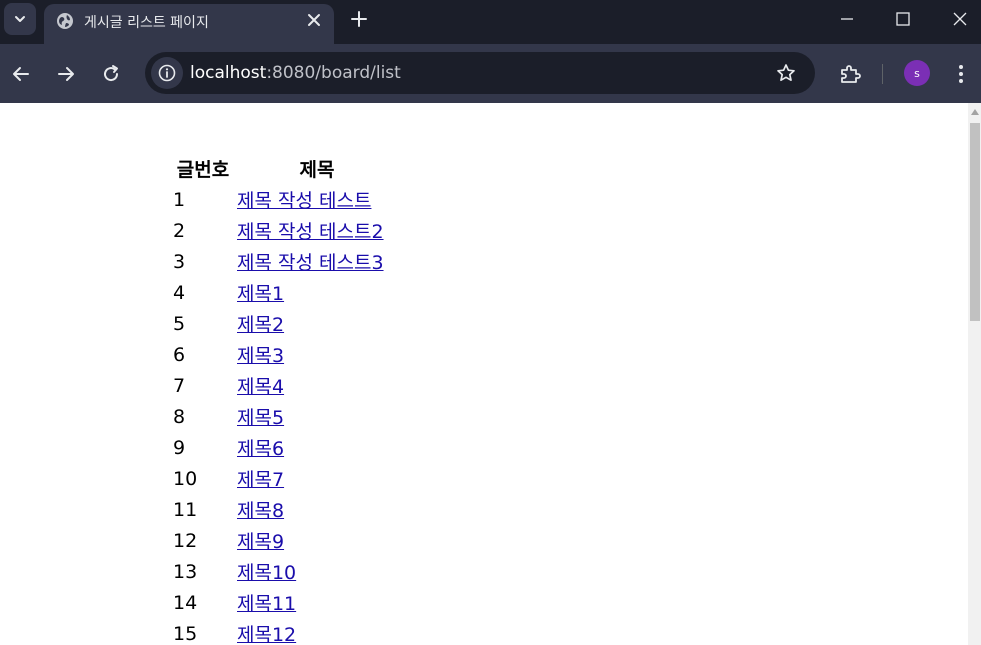 The image size is (981, 645). Describe the element at coordinates (882, 74) in the screenshot. I see `toolbar-divider` at that location.